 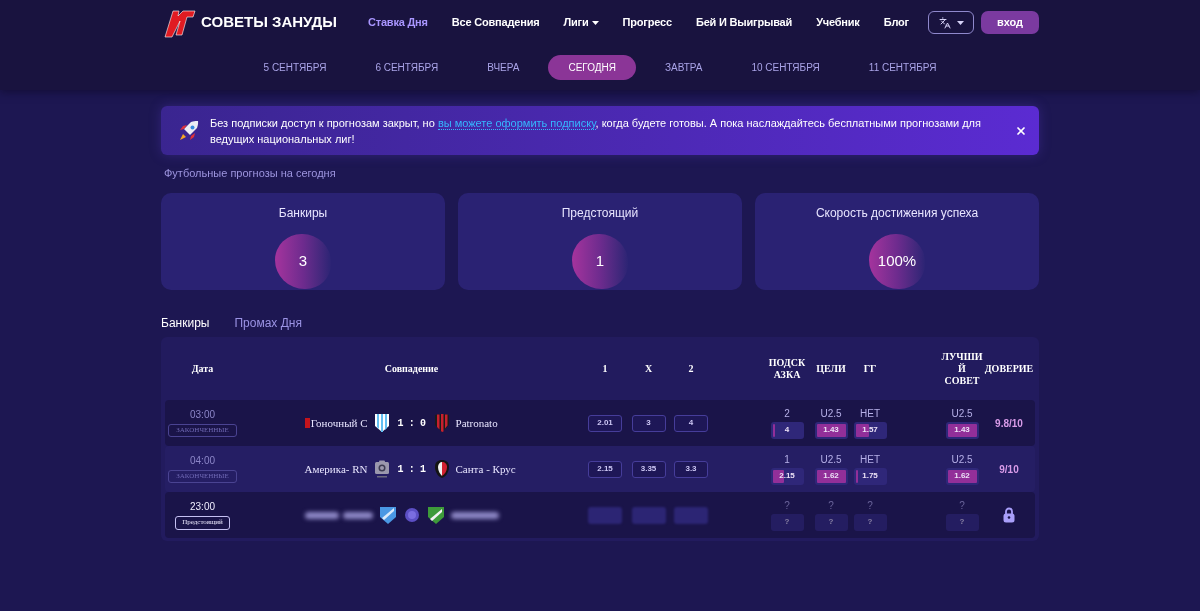 I want to click on match-time: 03:00, so click(x=202, y=415).